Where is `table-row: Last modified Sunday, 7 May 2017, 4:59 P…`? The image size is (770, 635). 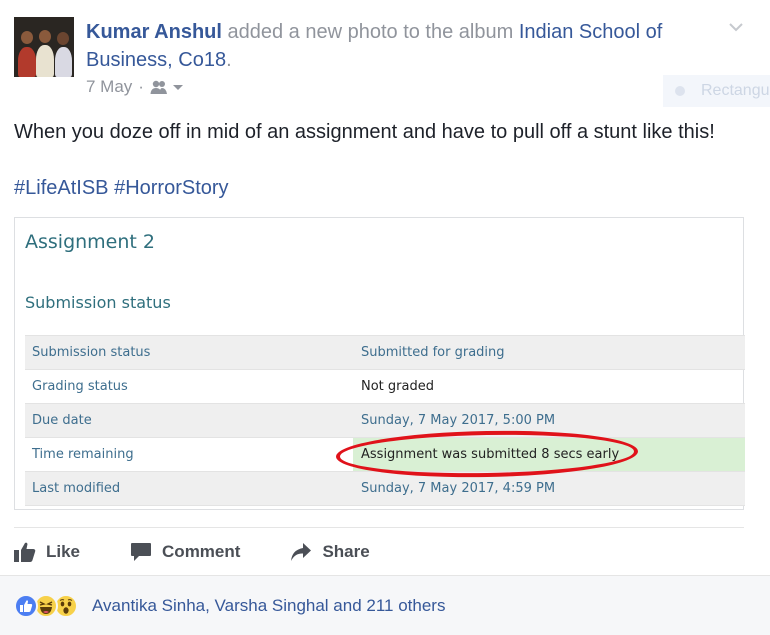
table-row: Last modified Sunday, 7 May 2017, 4:59 P… is located at coordinates (385, 488).